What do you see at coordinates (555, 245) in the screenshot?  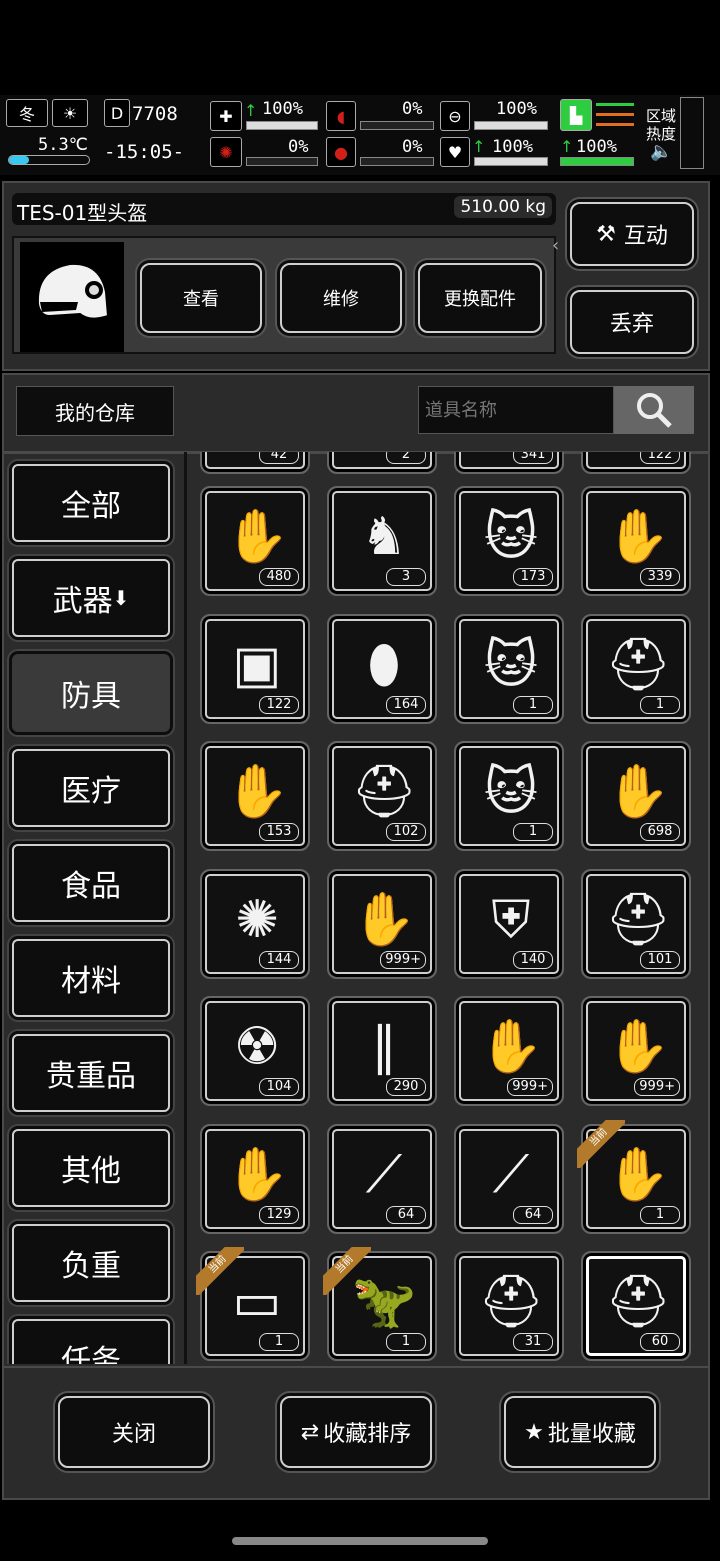 I see `collapse-chevron-icon: ‹` at bounding box center [555, 245].